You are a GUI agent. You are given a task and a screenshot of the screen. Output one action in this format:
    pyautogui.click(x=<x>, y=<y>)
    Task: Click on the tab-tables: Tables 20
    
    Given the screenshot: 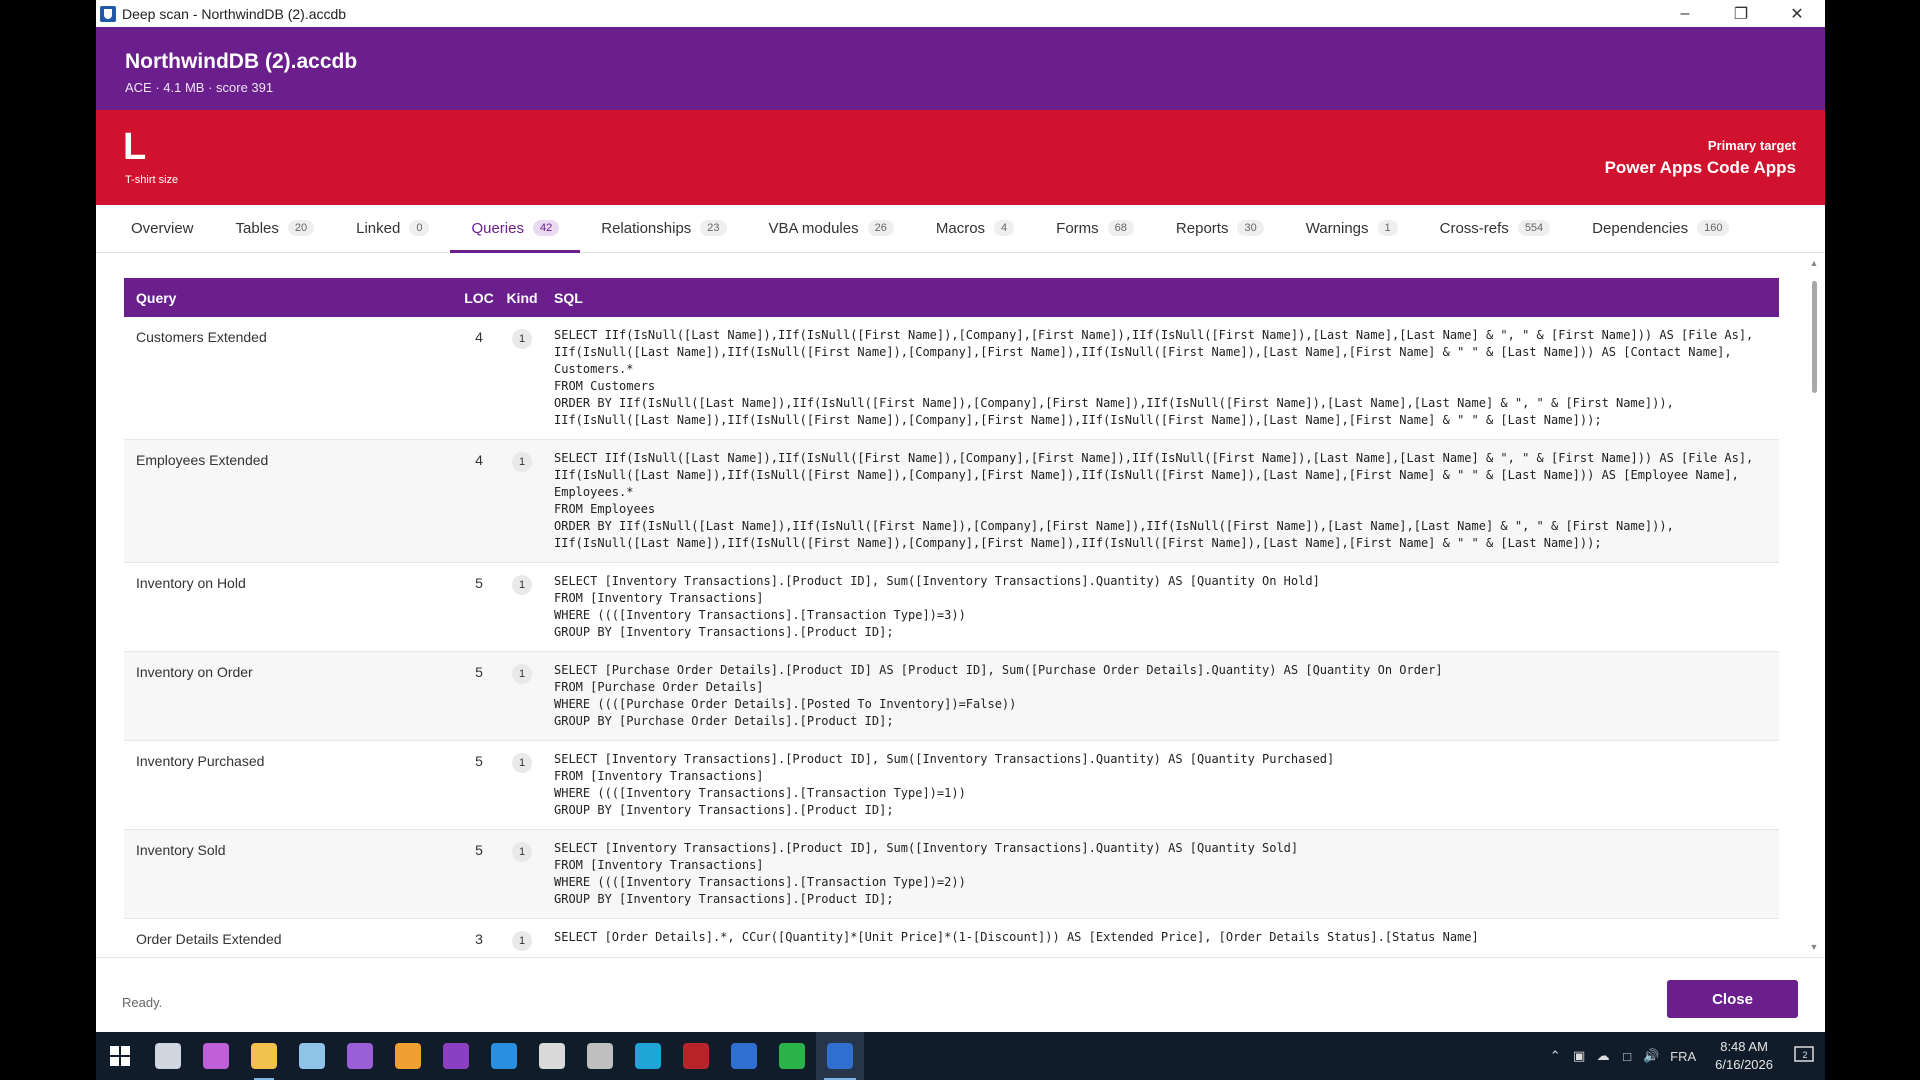 What is the action you would take?
    pyautogui.click(x=275, y=228)
    